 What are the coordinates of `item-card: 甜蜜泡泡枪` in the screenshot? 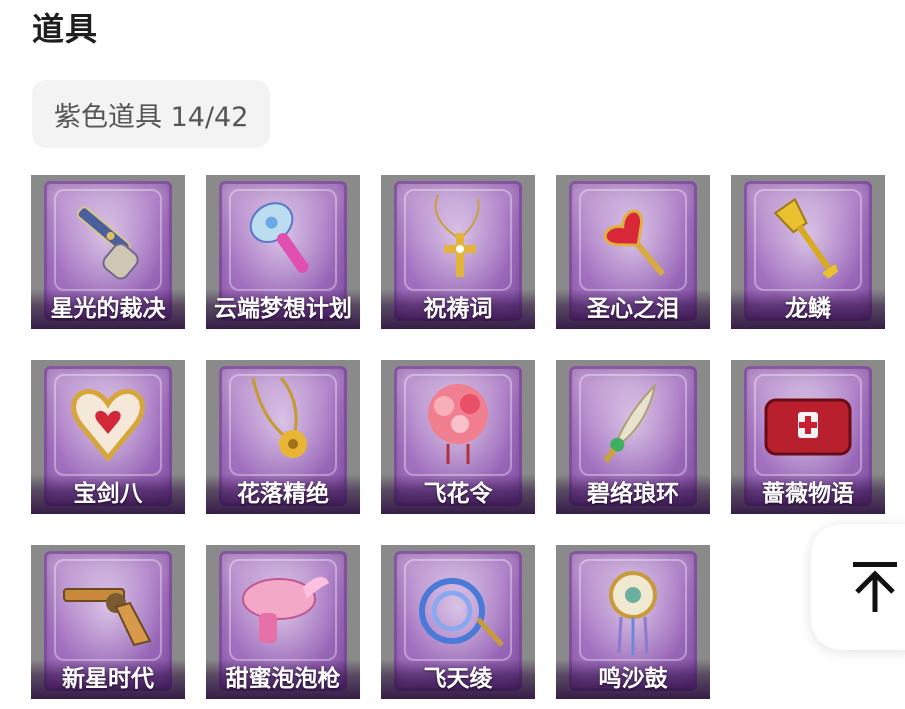 It's located at (283, 622).